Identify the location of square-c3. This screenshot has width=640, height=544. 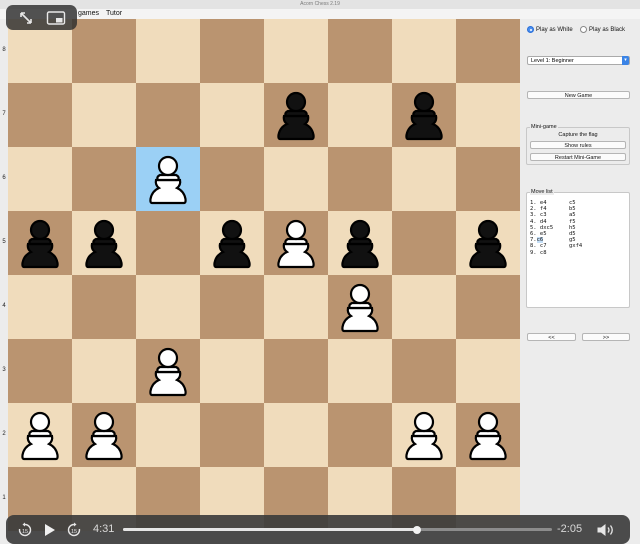
(168, 371).